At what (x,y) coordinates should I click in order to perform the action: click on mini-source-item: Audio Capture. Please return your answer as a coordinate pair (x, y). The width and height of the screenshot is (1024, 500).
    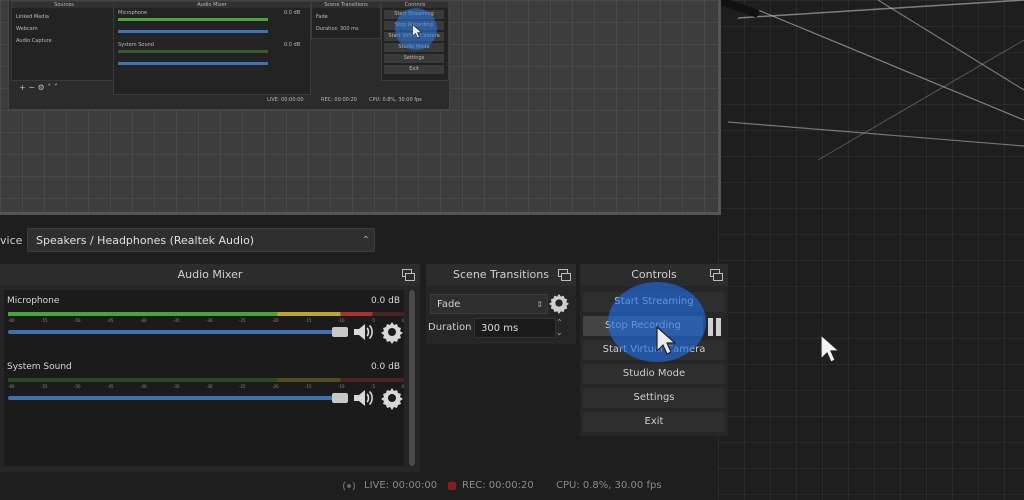
    Looking at the image, I should click on (34, 41).